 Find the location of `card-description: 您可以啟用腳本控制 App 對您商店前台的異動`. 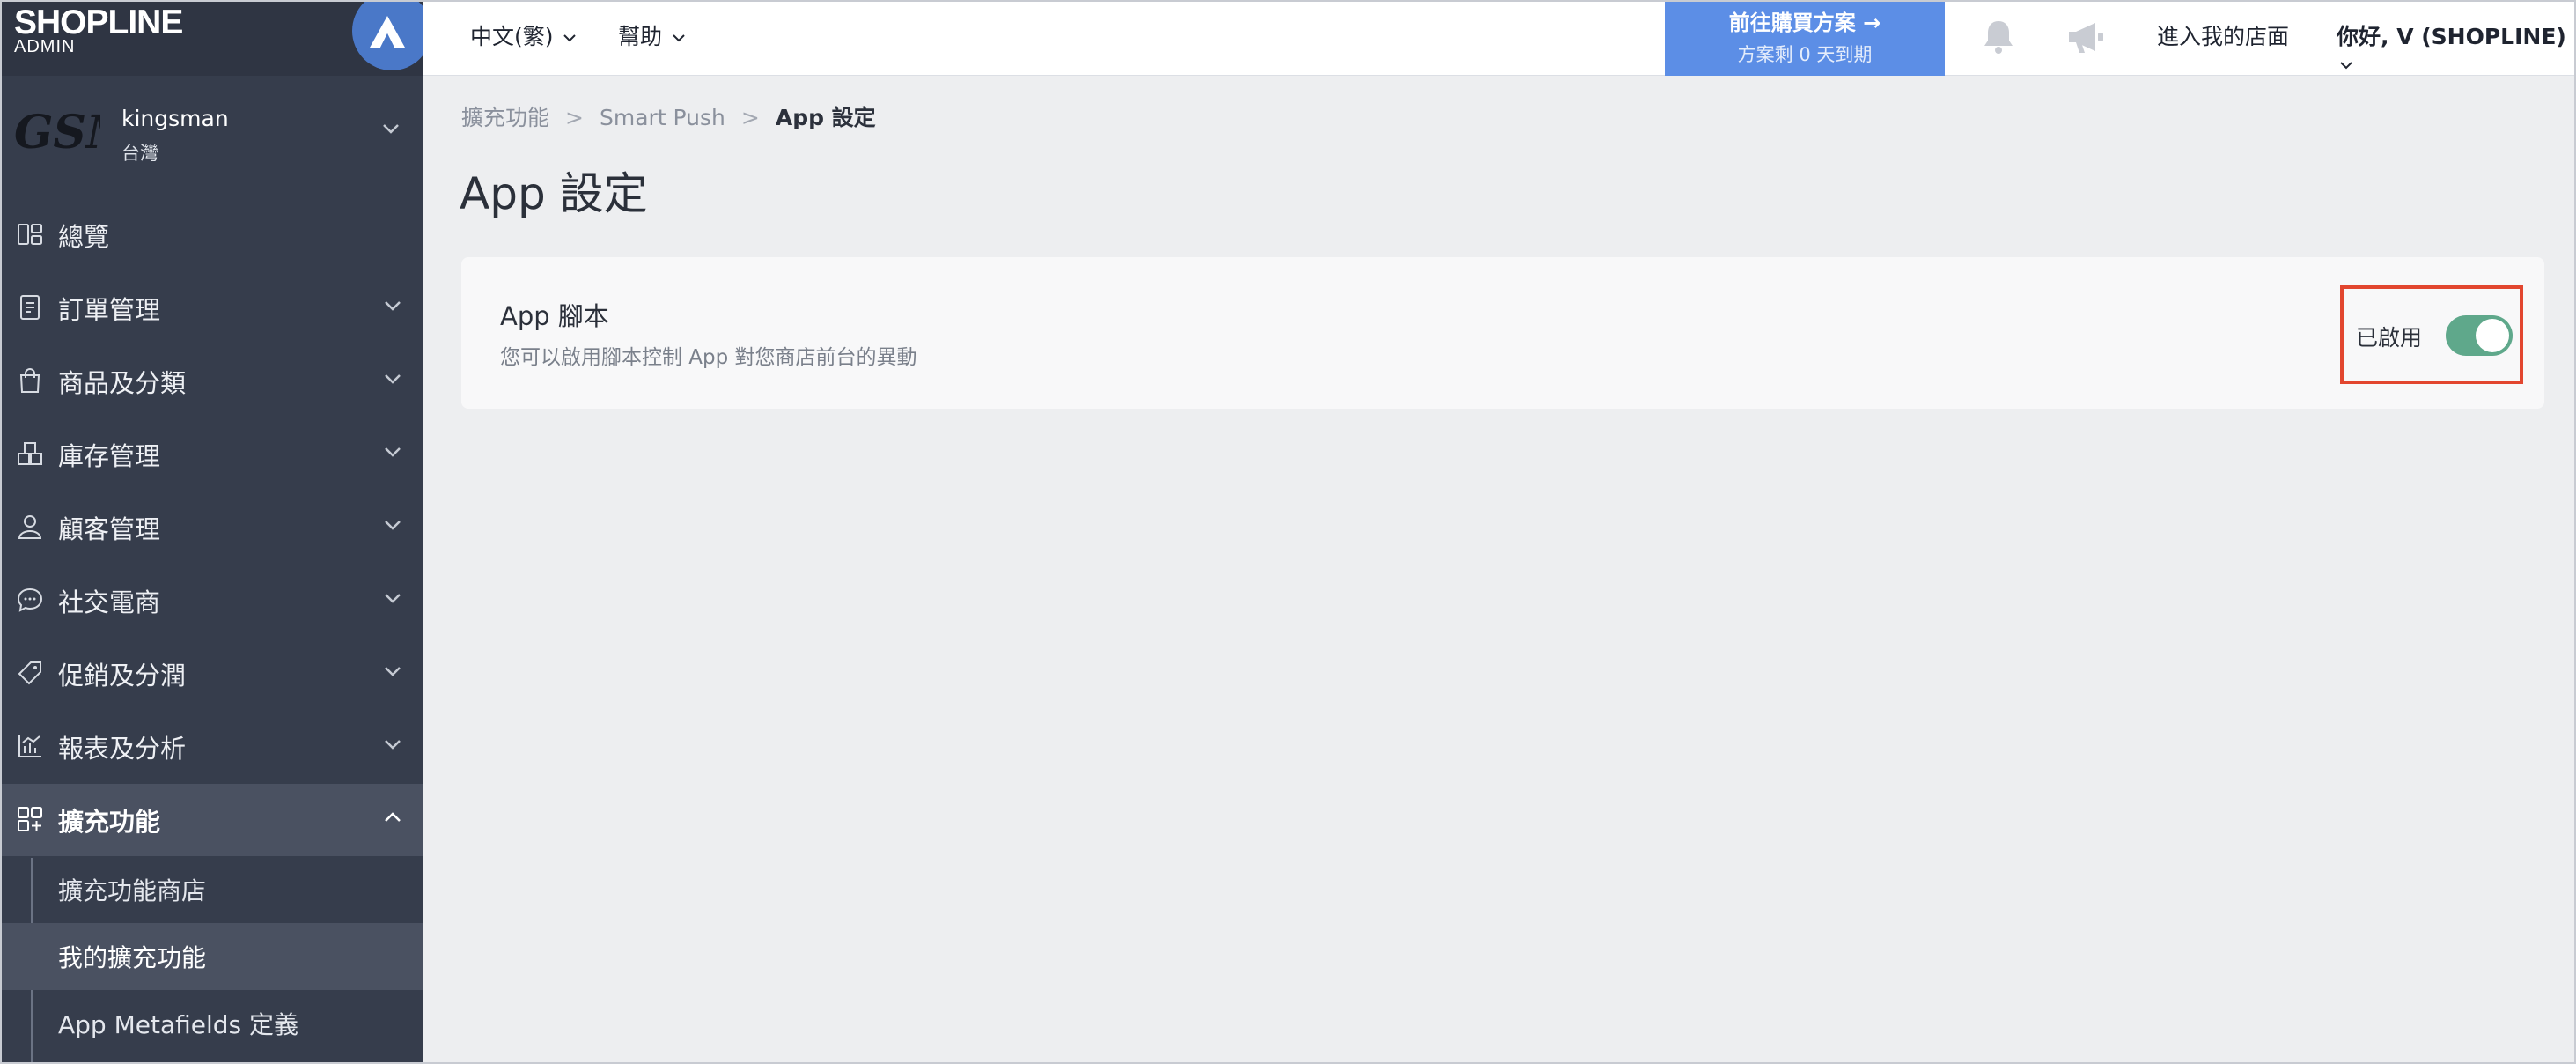

card-description: 您可以啟用腳本控制 App 對您商店前台的異動 is located at coordinates (708, 357).